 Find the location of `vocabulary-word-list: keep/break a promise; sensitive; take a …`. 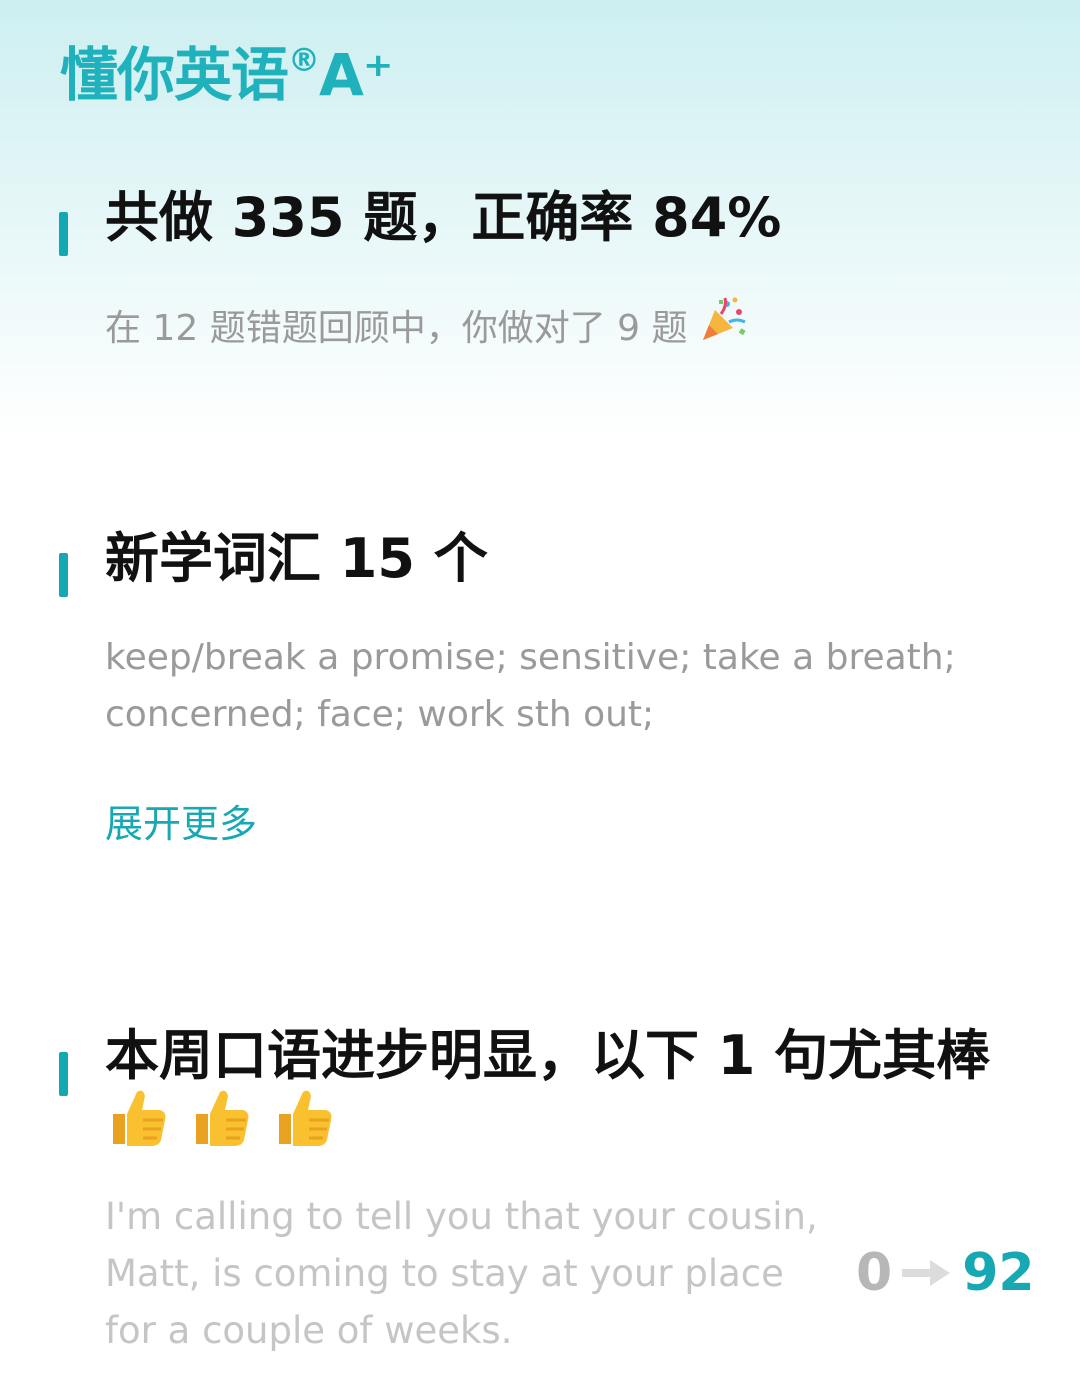

vocabulary-word-list: keep/break a promise; sensitive; take a … is located at coordinates (530, 686).